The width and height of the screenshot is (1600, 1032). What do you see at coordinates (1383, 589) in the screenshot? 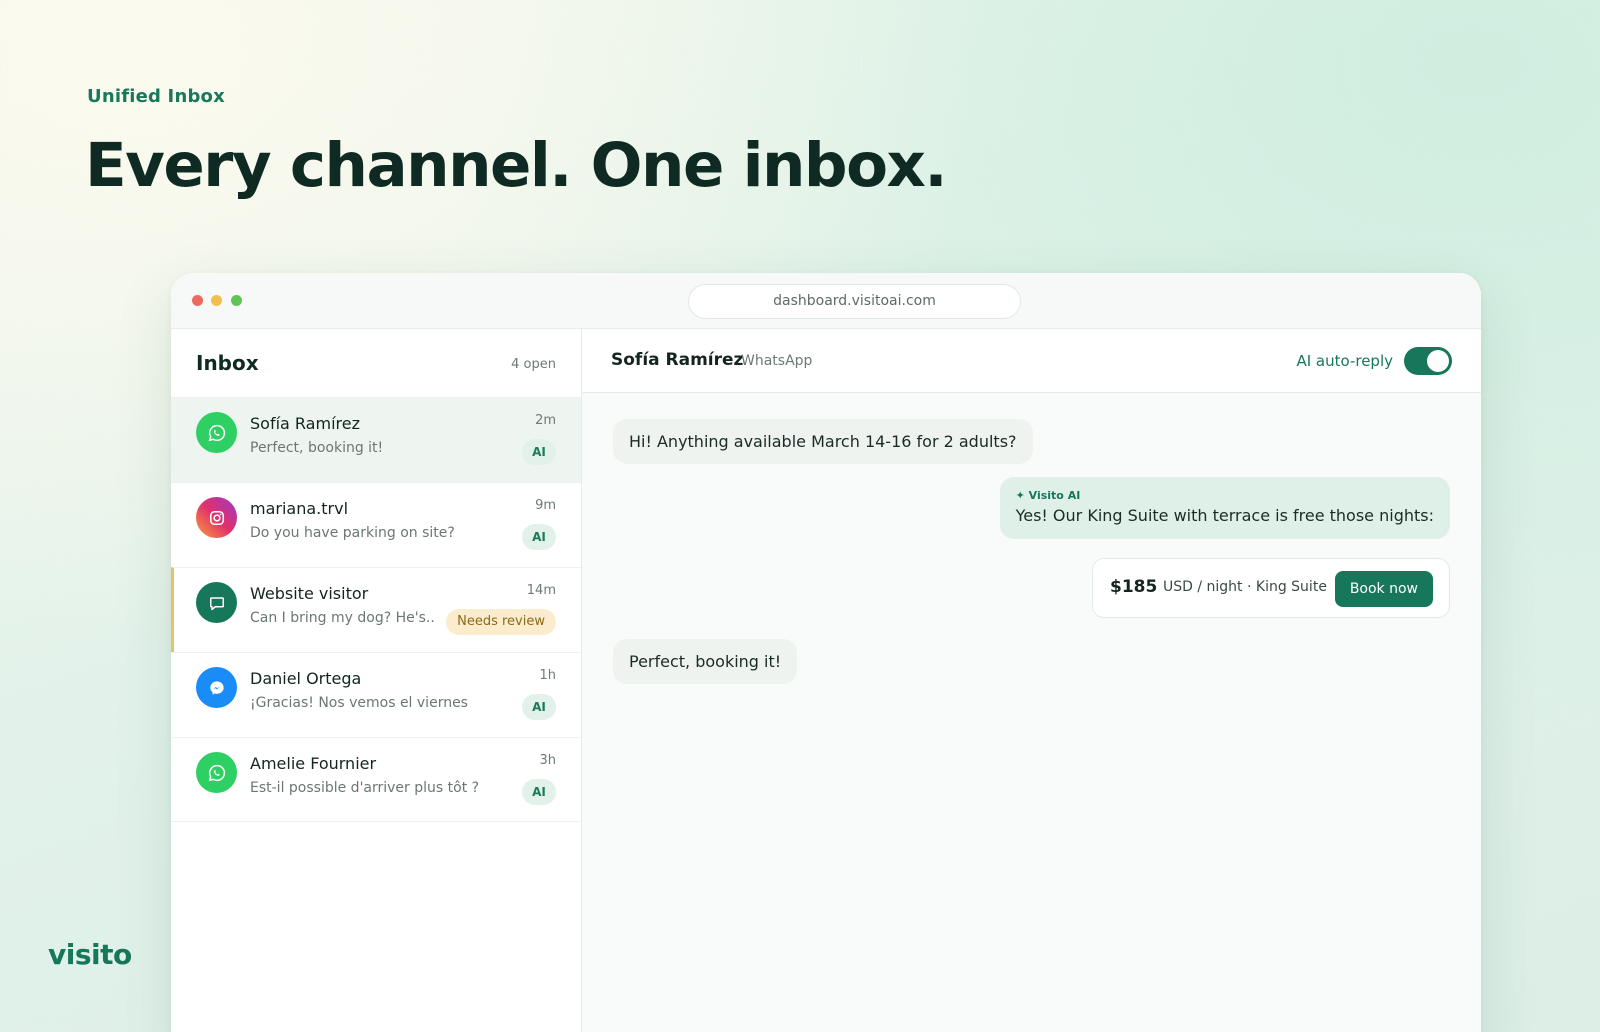
I see `book-now-button: Book now` at bounding box center [1383, 589].